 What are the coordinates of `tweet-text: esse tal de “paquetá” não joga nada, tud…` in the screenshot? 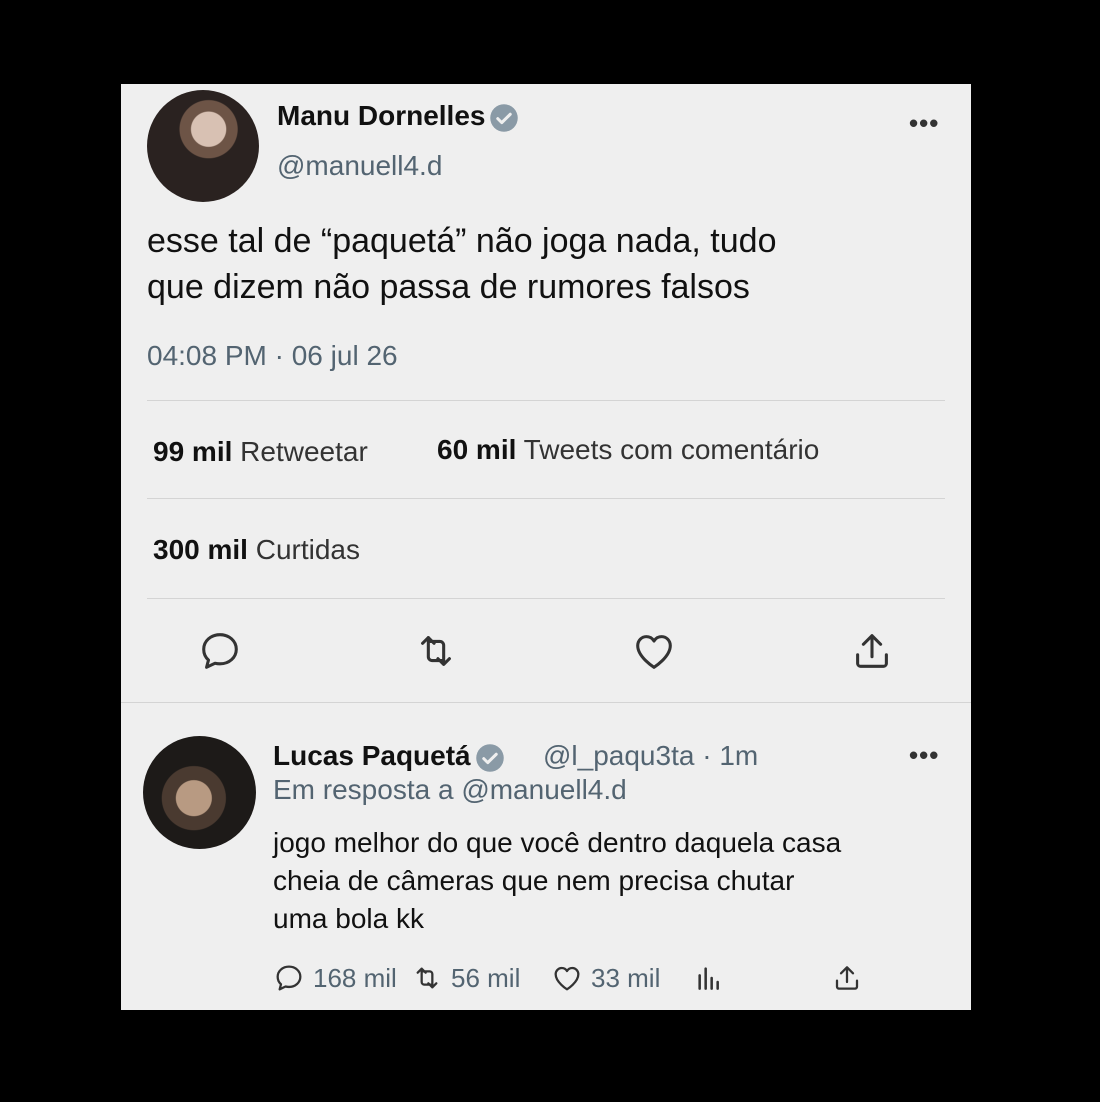 It's located at (542, 264).